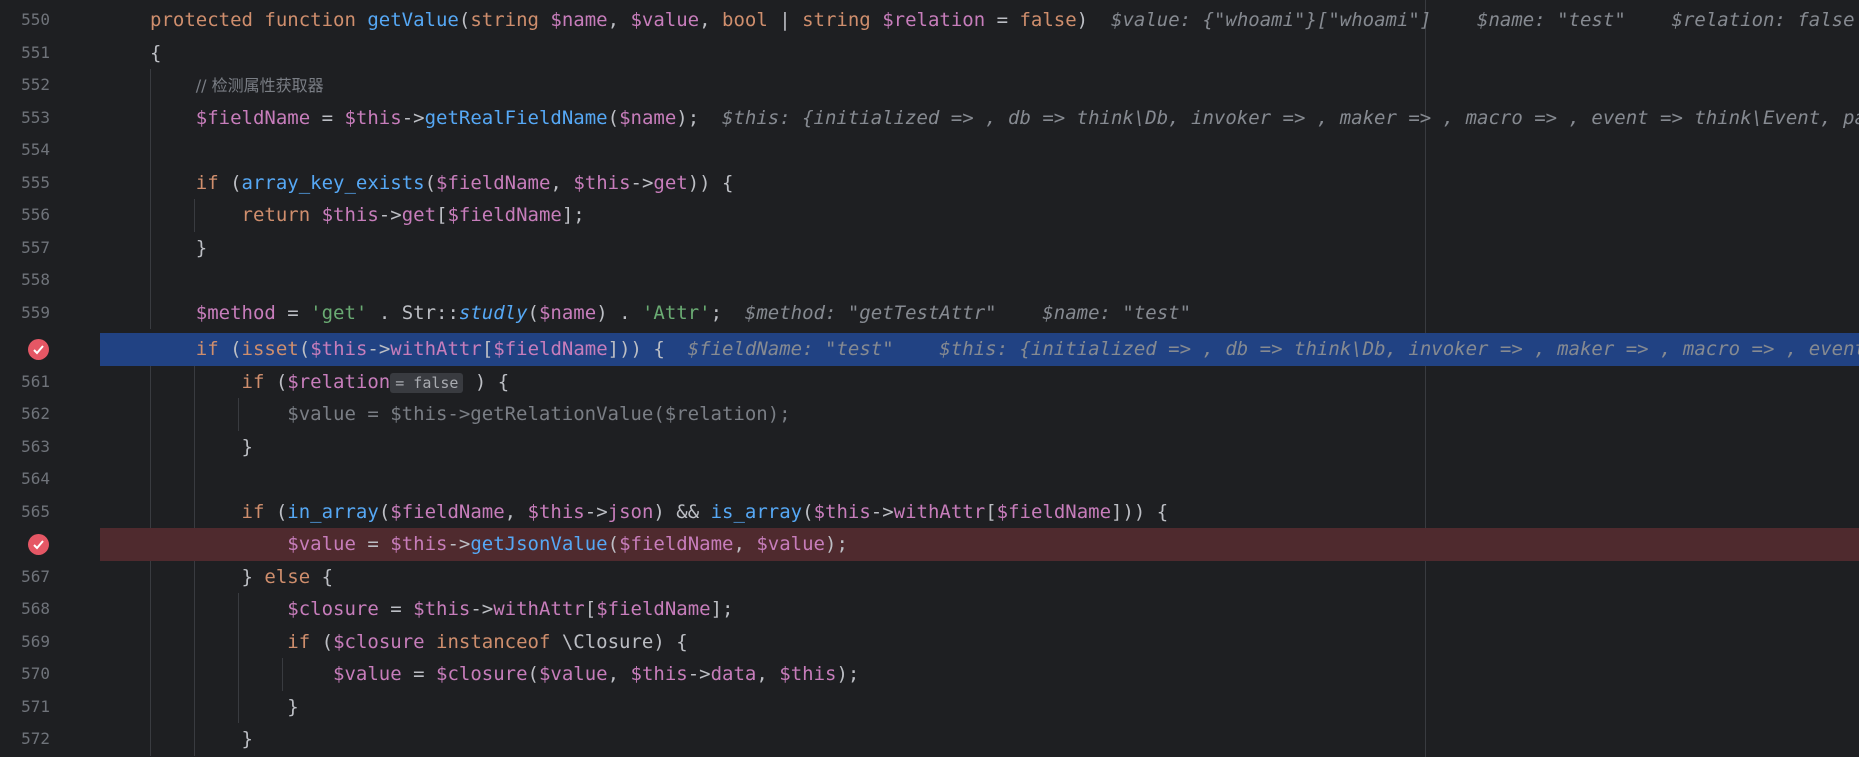 The image size is (1859, 757). What do you see at coordinates (35, 279) in the screenshot?
I see `line-number: 558` at bounding box center [35, 279].